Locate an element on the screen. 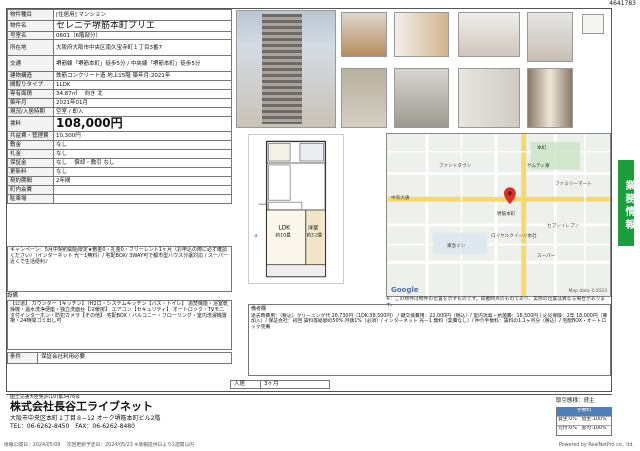  map-label: スーパー is located at coordinates (546, 256).